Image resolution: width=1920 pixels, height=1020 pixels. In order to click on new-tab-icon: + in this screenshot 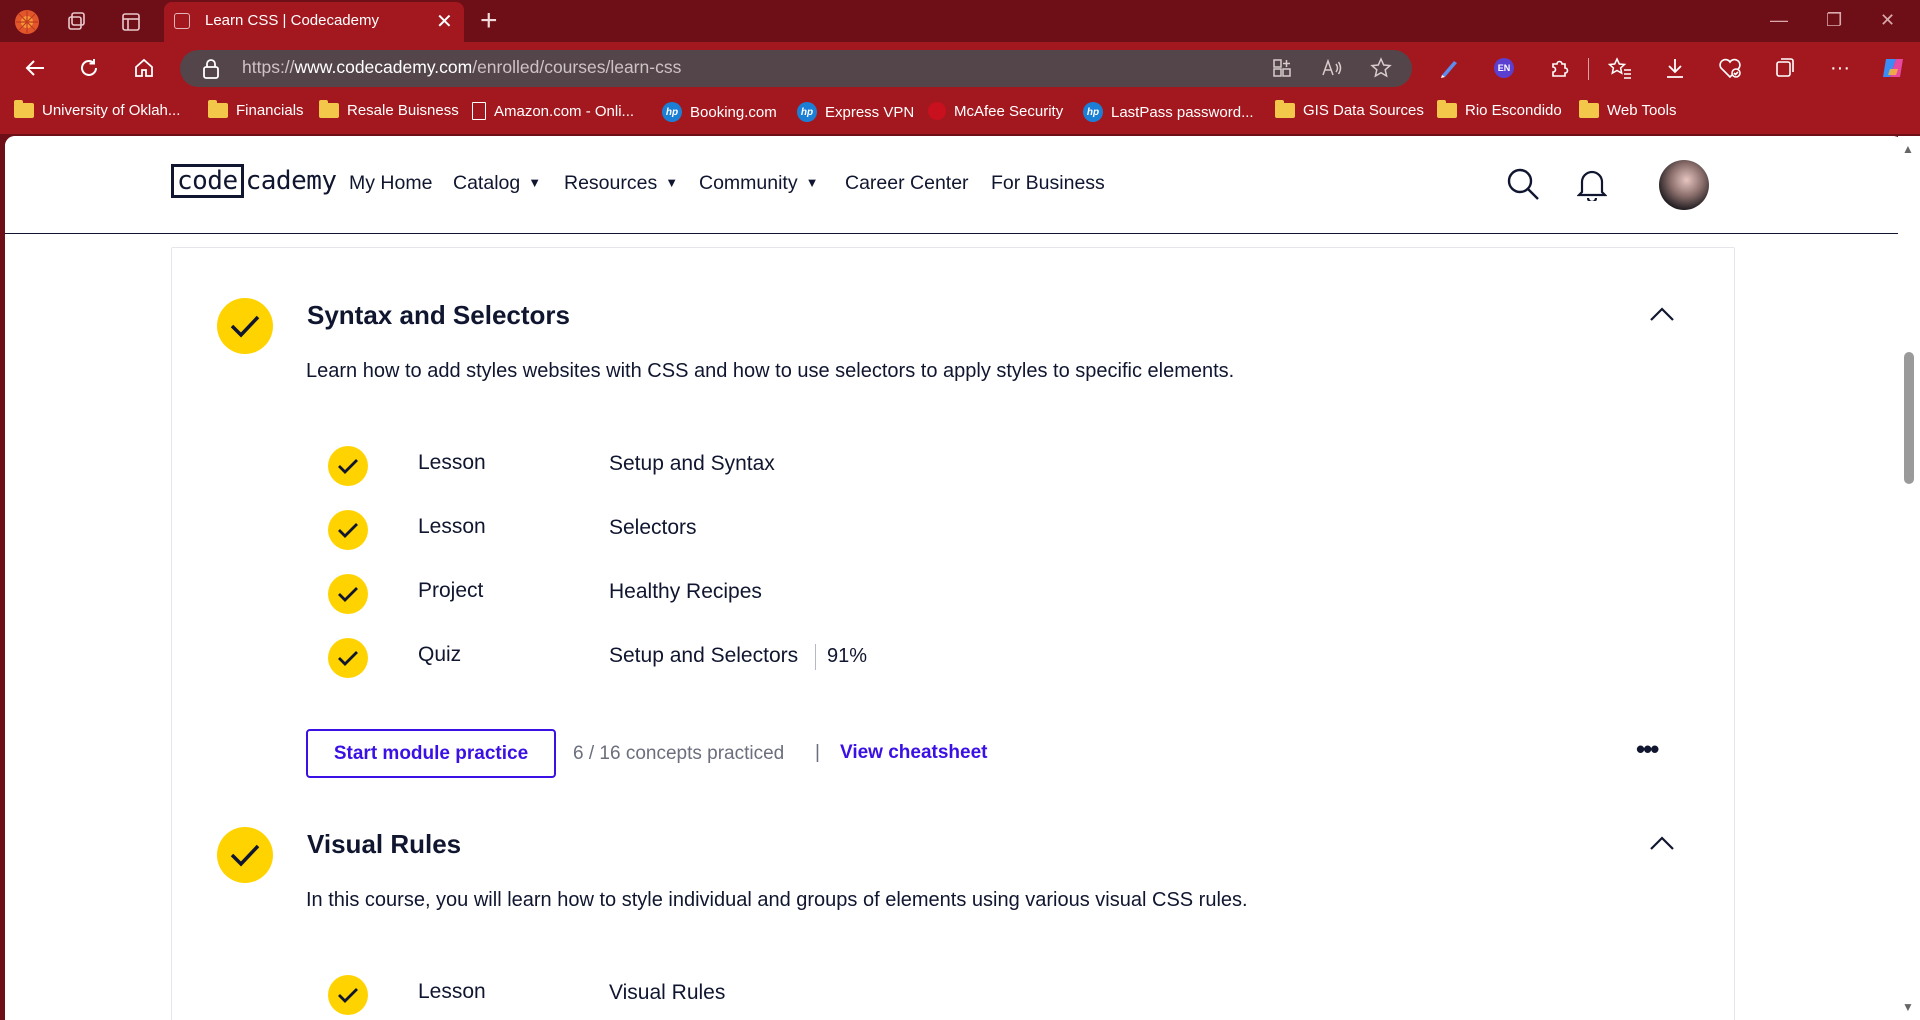, I will do `click(489, 21)`.